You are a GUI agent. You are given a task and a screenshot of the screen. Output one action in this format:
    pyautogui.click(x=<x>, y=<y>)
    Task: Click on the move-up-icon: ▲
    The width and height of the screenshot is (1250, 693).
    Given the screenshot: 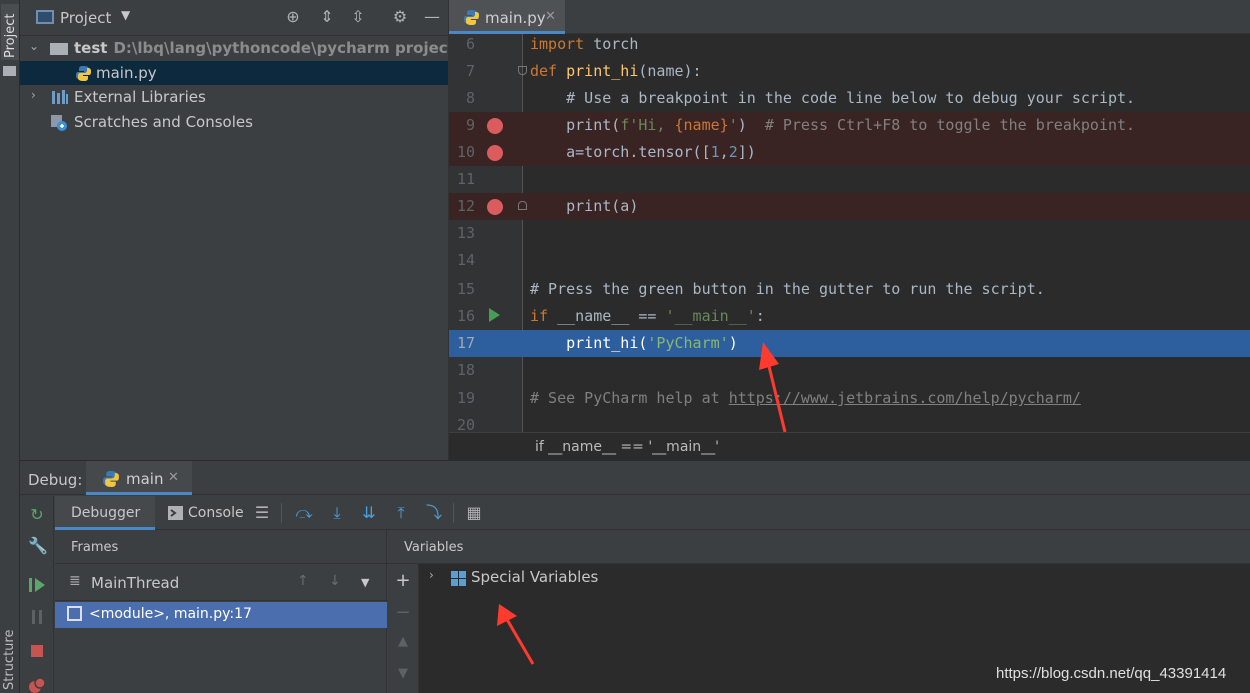 What is the action you would take?
    pyautogui.click(x=403, y=641)
    